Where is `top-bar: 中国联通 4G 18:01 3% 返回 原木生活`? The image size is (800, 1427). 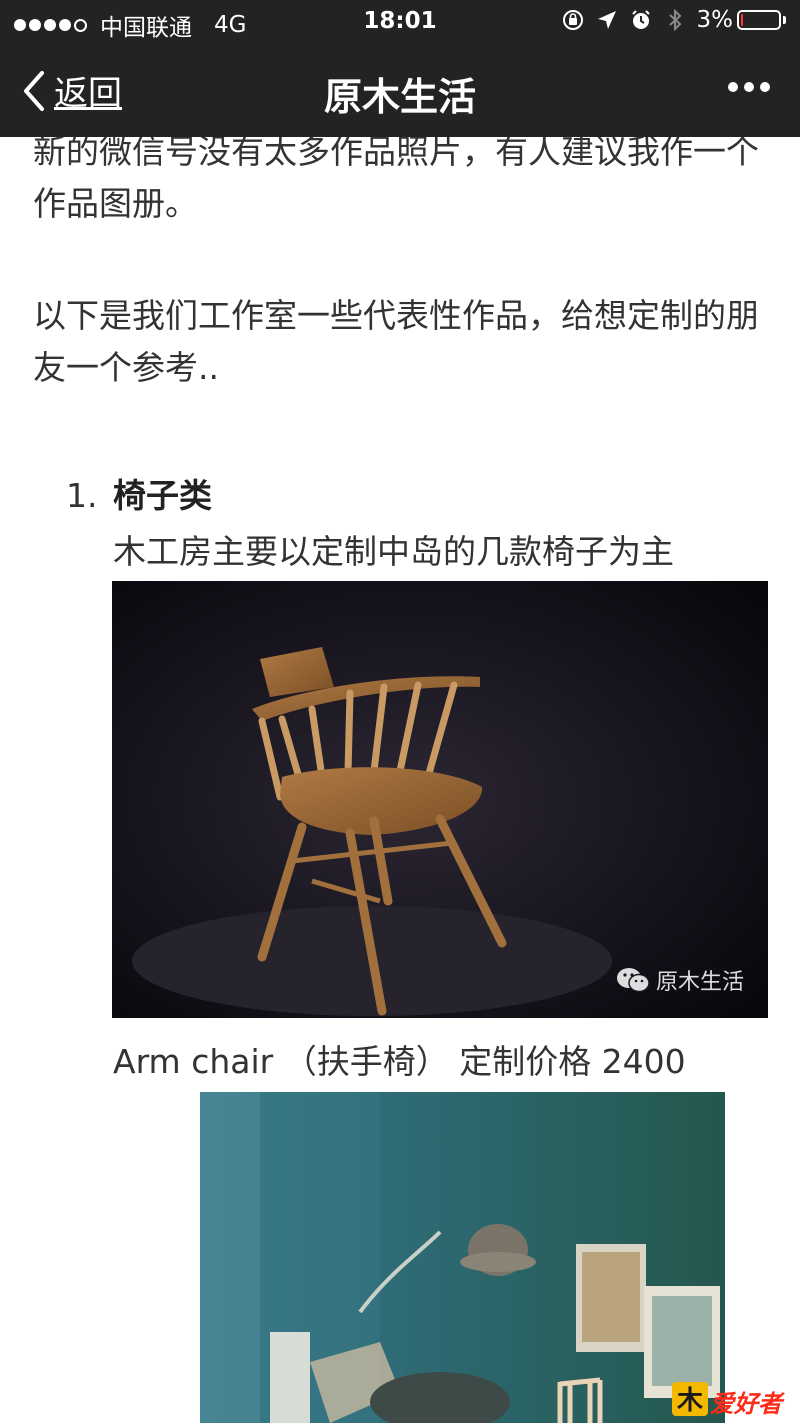 top-bar: 中国联通 4G 18:01 3% 返回 原木生活 is located at coordinates (400, 68).